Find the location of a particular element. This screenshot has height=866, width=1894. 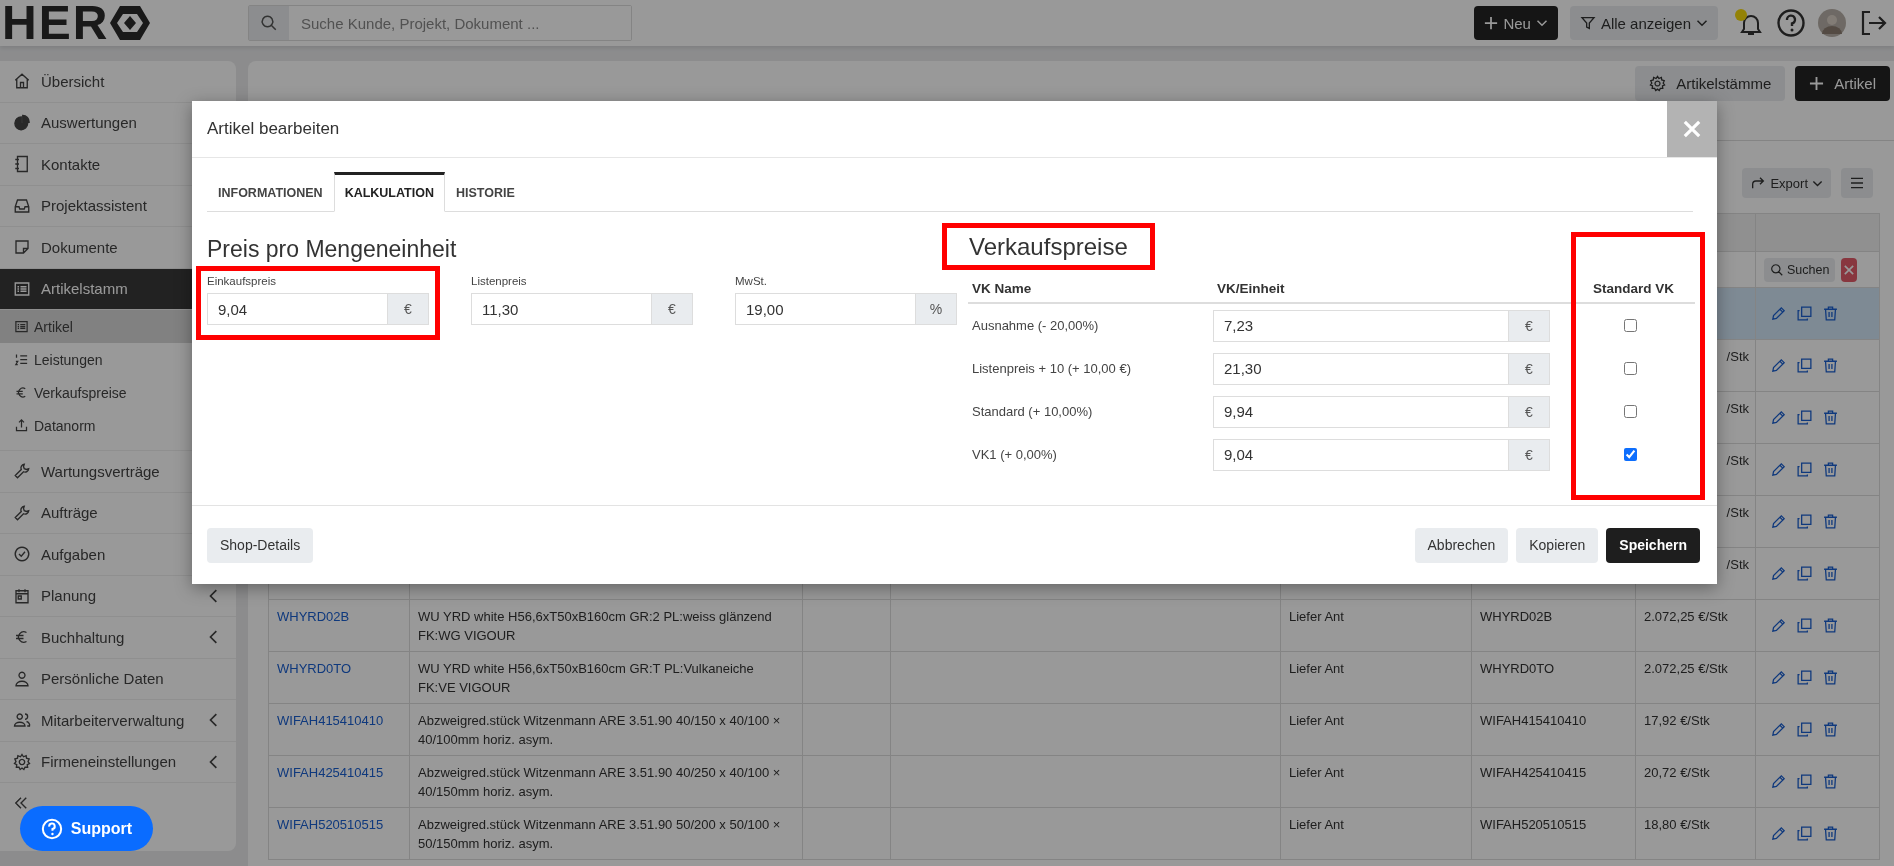

nav-subitem: Leistungen is located at coordinates (118, 359).